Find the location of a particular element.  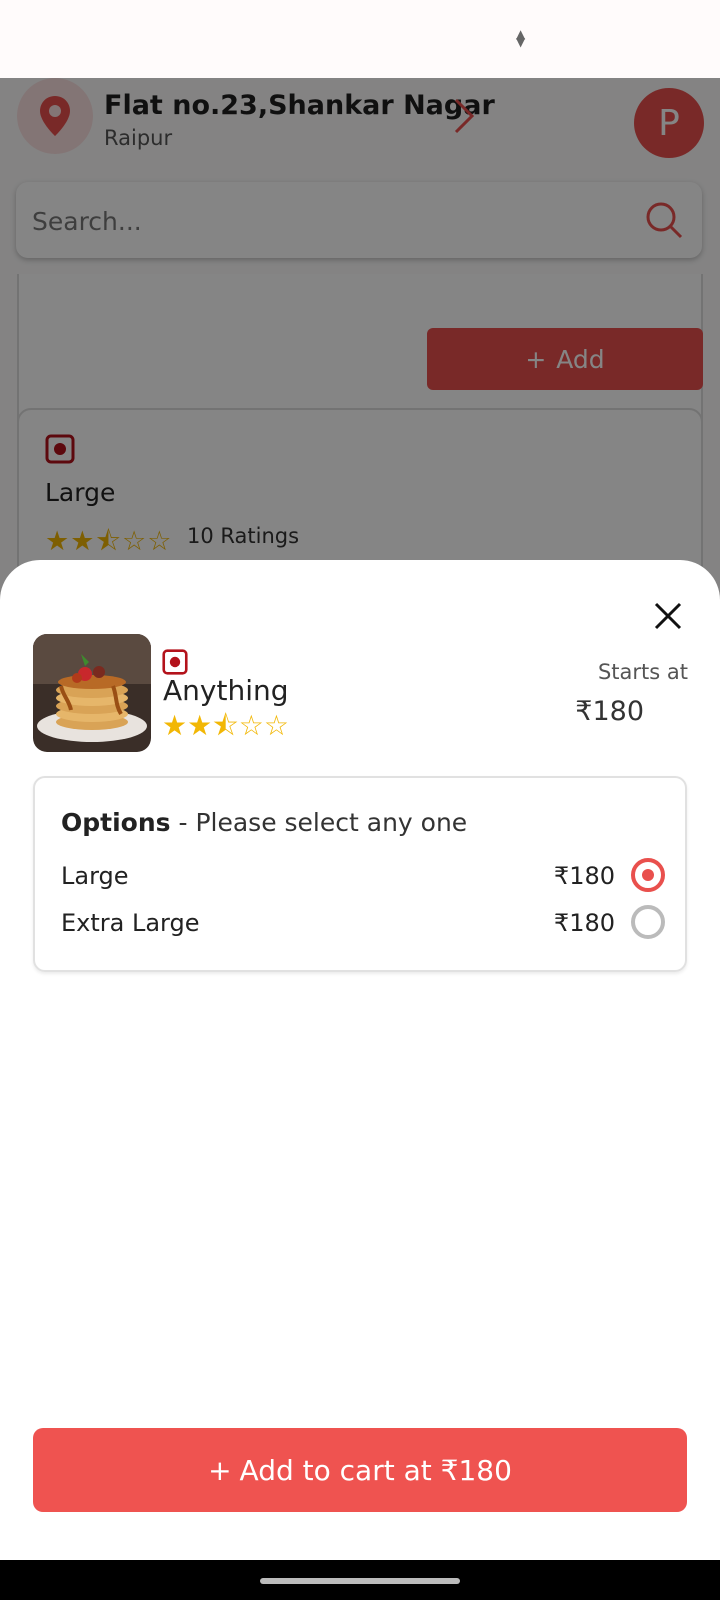

option-label: Large is located at coordinates (95, 876).